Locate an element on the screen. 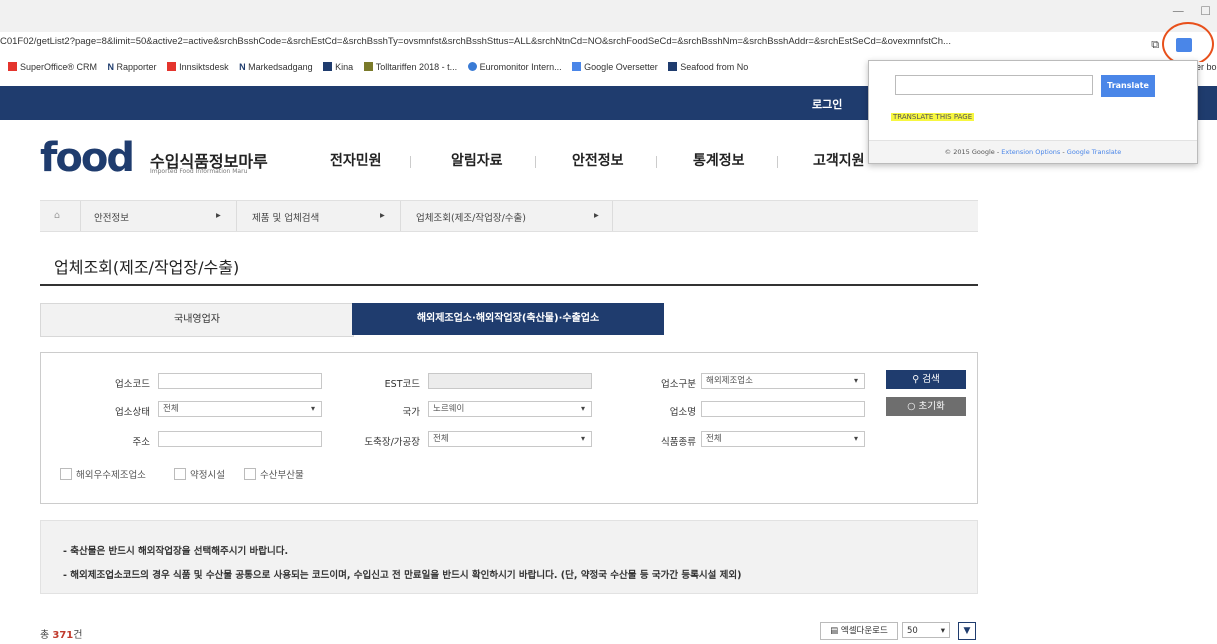 This screenshot has height=644, width=1217. nav-statistics: 통계정보 is located at coordinates (719, 160).